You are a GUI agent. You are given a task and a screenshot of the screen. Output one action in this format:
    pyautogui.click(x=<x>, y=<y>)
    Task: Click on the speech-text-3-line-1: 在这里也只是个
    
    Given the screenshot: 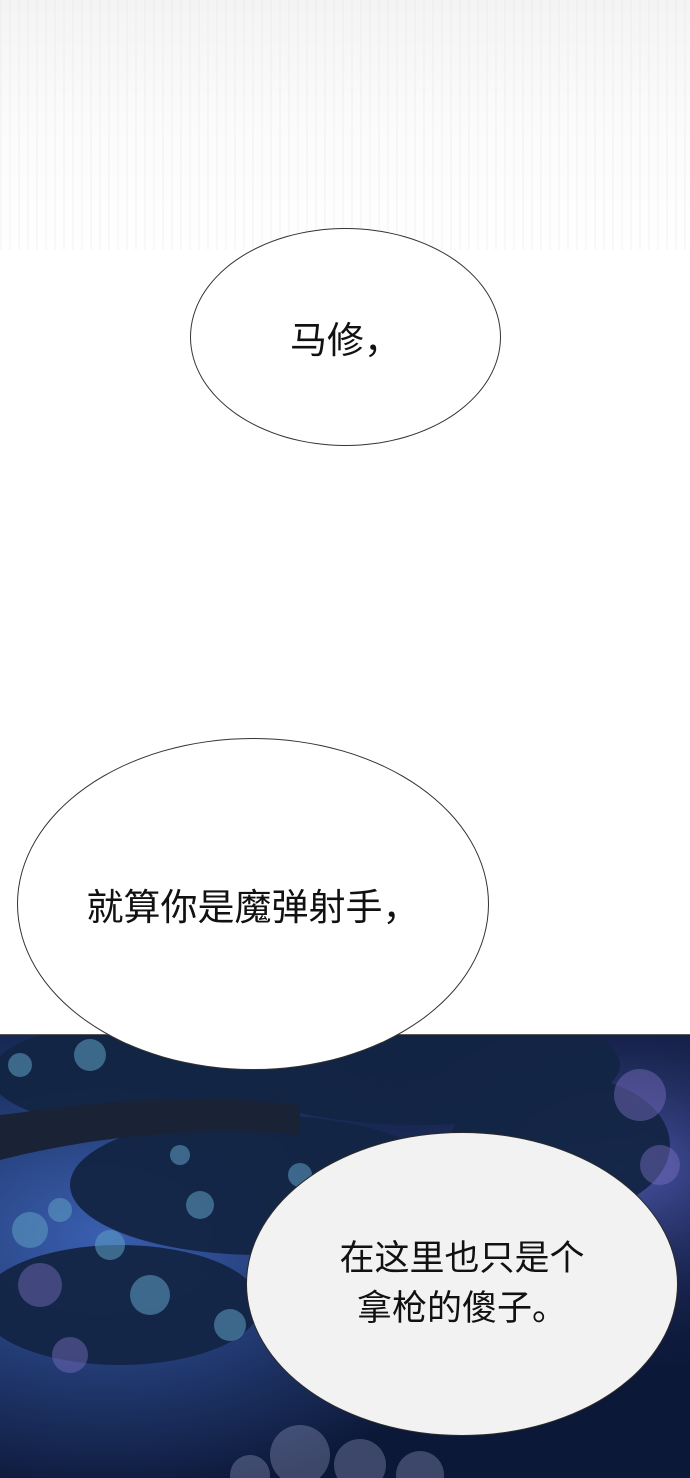 What is the action you would take?
    pyautogui.click(x=462, y=1259)
    